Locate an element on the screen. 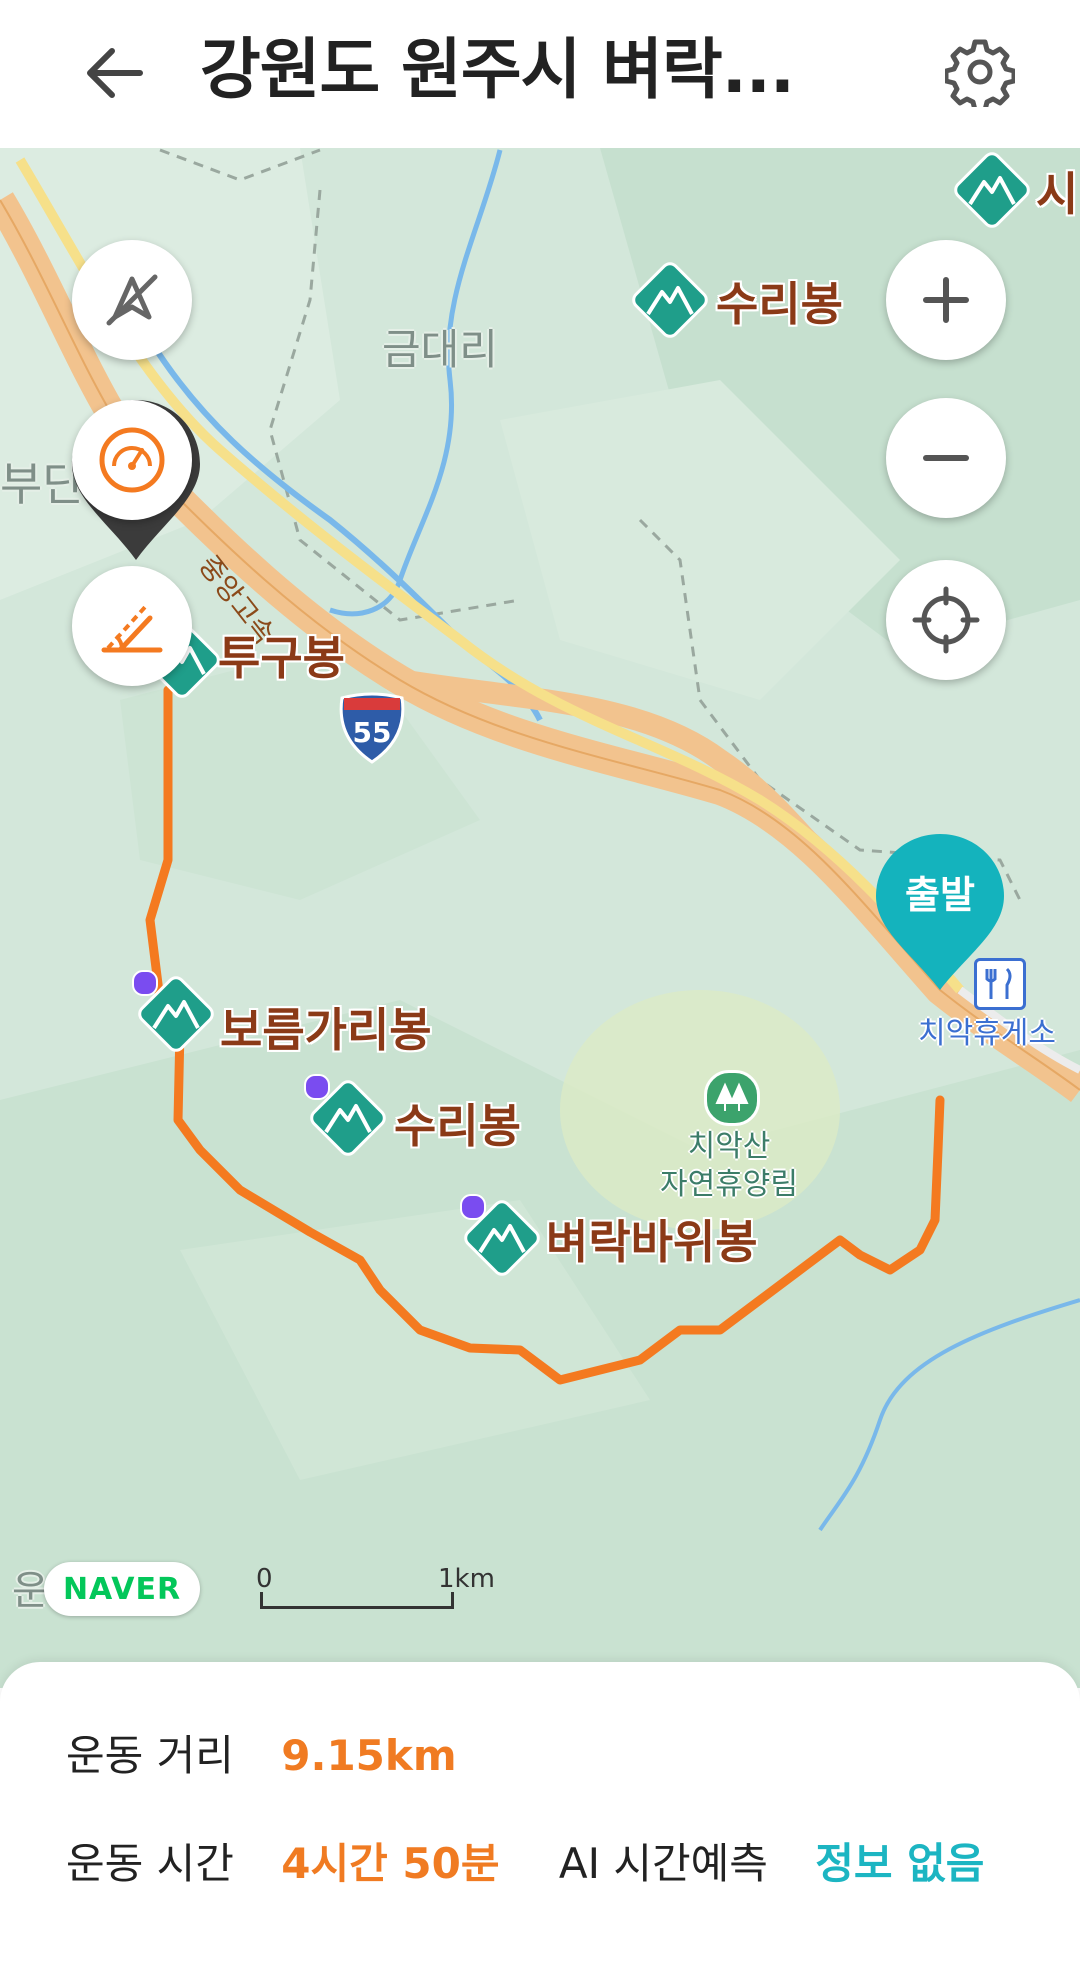  back-button is located at coordinates (115, 73).